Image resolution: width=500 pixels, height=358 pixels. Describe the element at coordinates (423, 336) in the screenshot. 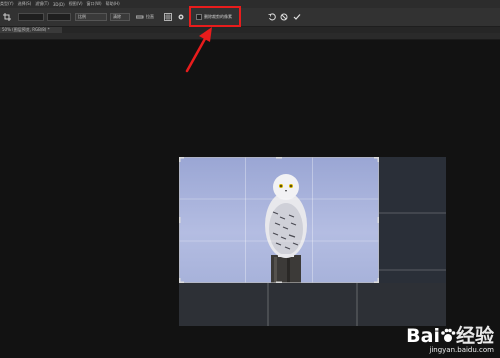

I see `watermark-brand: Bai` at that location.